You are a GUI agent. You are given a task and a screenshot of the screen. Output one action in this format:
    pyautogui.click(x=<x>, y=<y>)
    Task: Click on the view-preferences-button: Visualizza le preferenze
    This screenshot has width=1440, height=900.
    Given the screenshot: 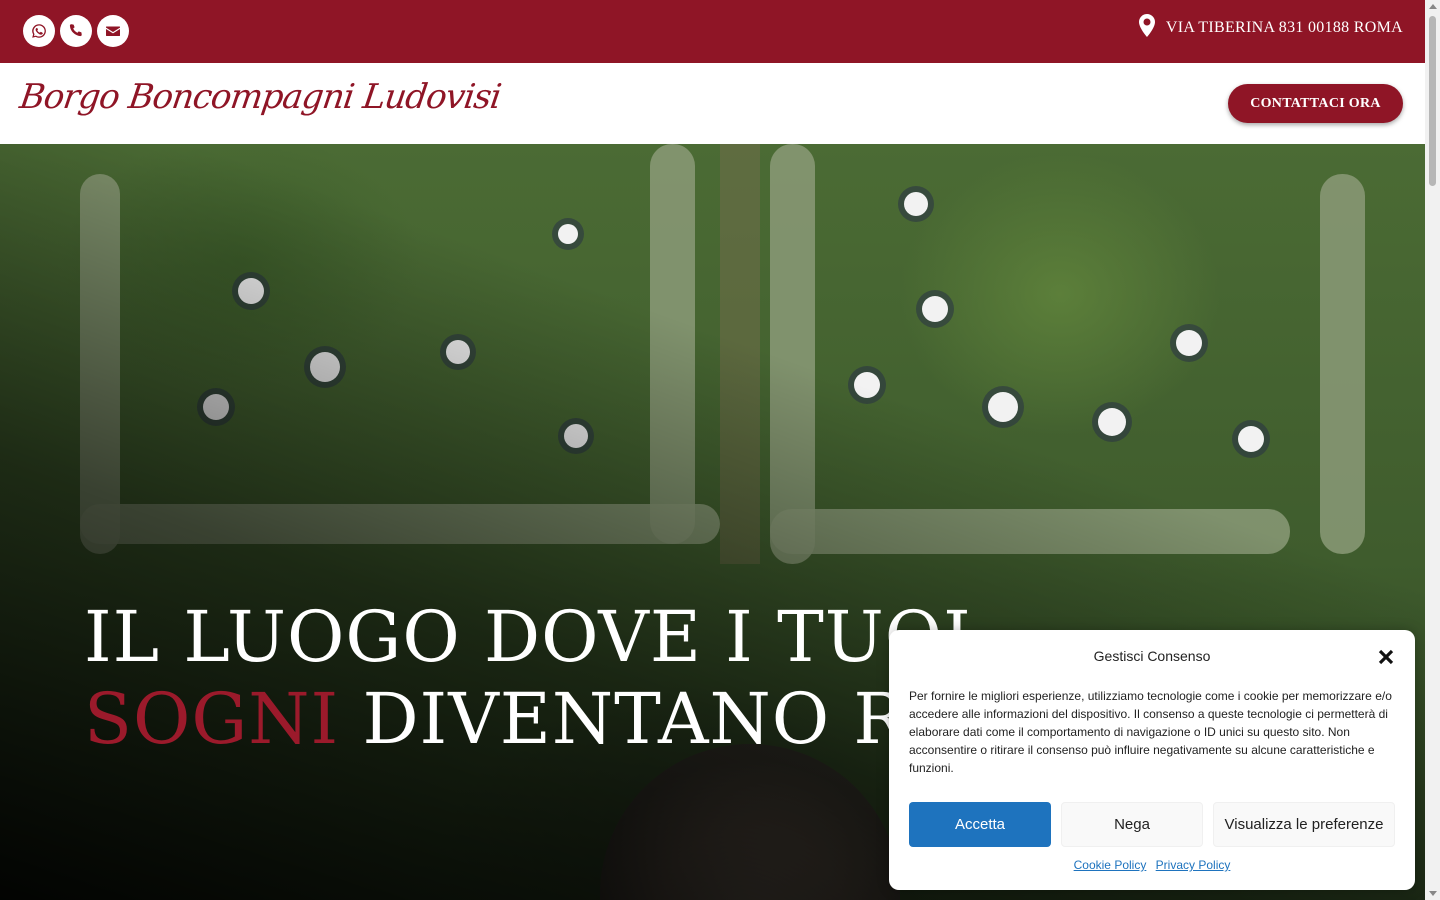 What is the action you would take?
    pyautogui.click(x=1304, y=824)
    